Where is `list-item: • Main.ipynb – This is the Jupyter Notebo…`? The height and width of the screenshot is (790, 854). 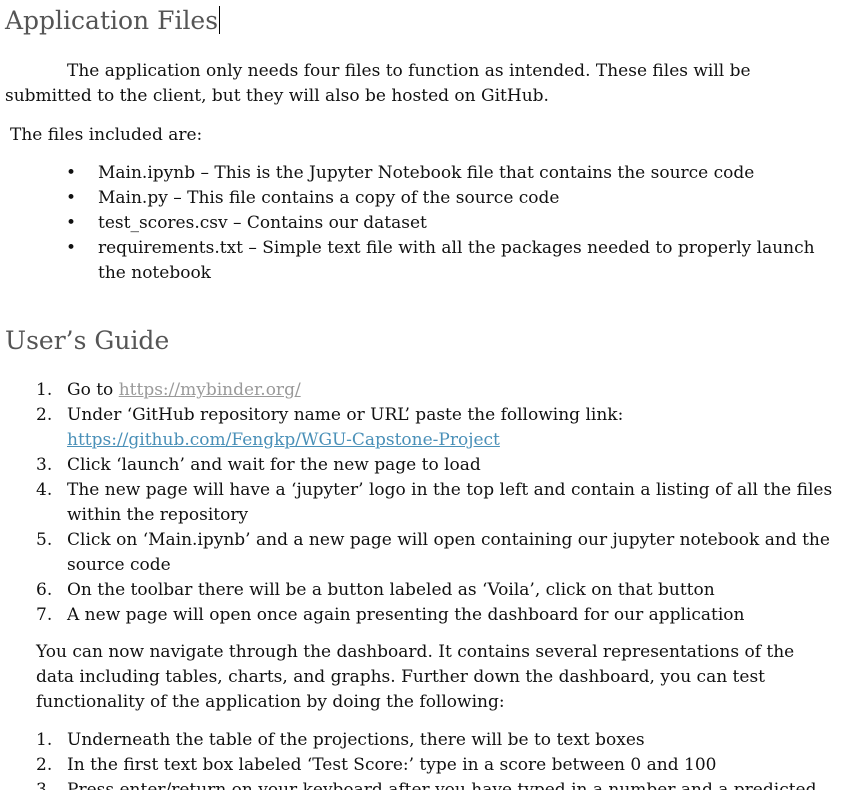
list-item: • Main.ipynb – This is the Jupyter Notebo… is located at coordinates (407, 173).